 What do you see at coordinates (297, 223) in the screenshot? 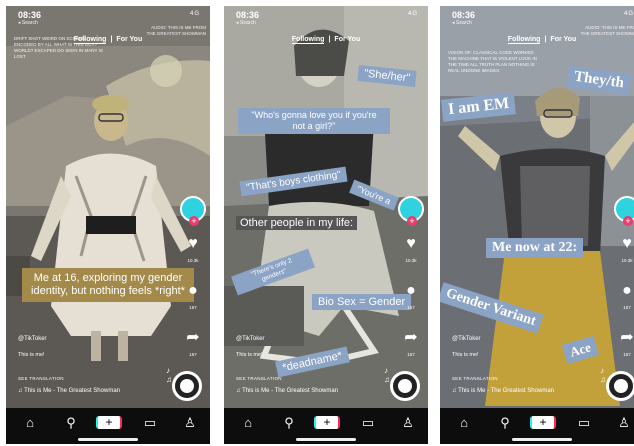
I see `other-people-heading: Other people in my life:` at bounding box center [297, 223].